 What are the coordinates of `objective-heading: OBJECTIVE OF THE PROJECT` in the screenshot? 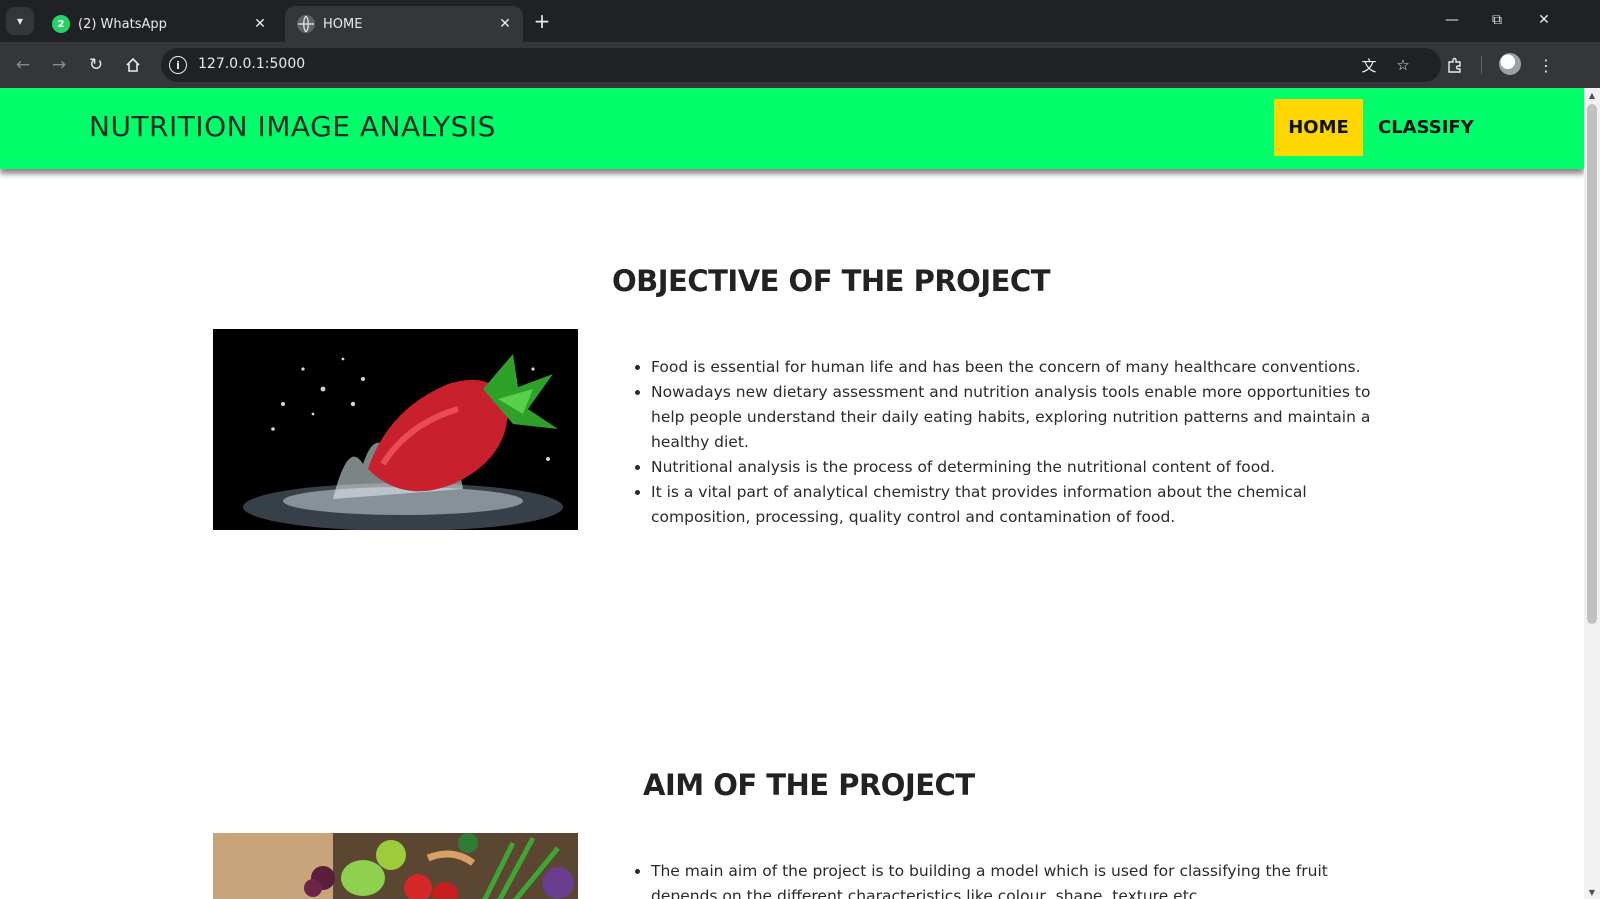 It's located at (831, 281).